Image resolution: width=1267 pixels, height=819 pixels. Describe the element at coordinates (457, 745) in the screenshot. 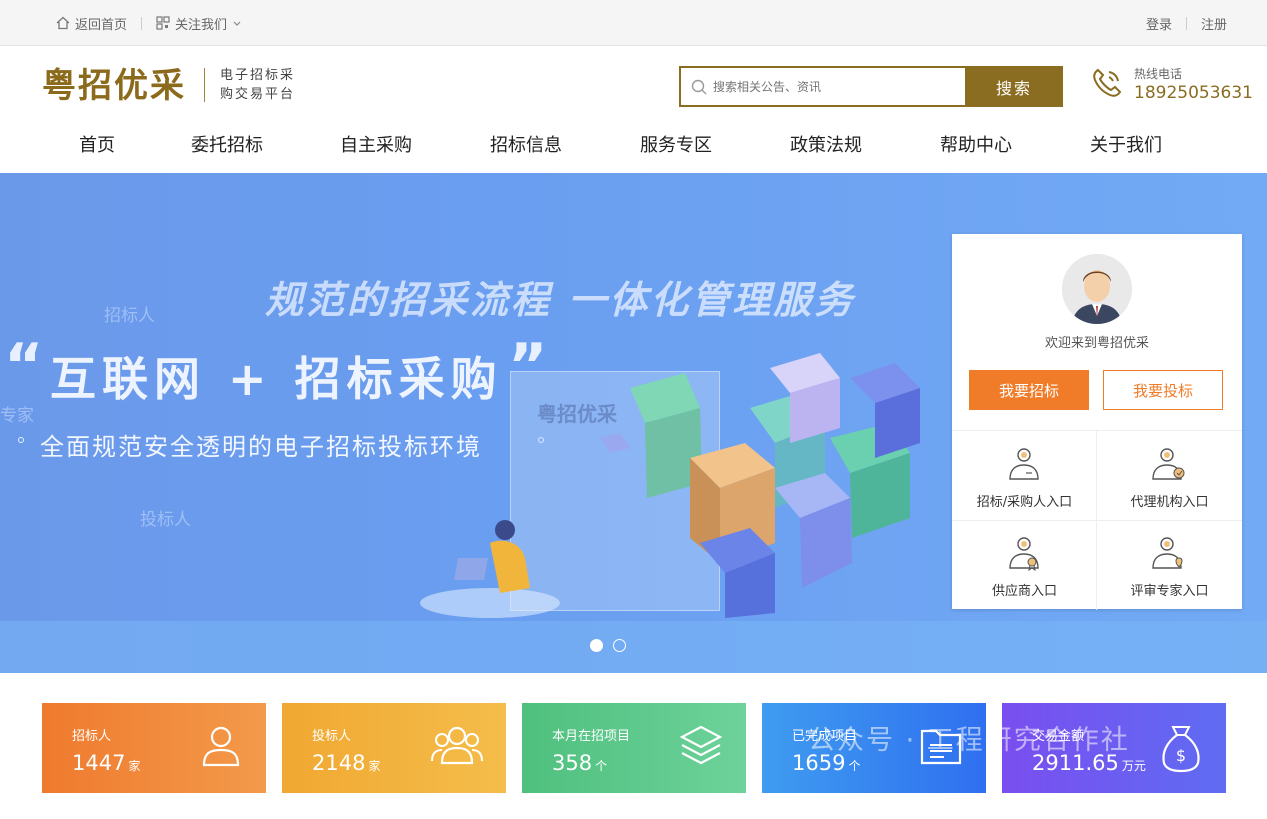

I see `users-icon` at that location.